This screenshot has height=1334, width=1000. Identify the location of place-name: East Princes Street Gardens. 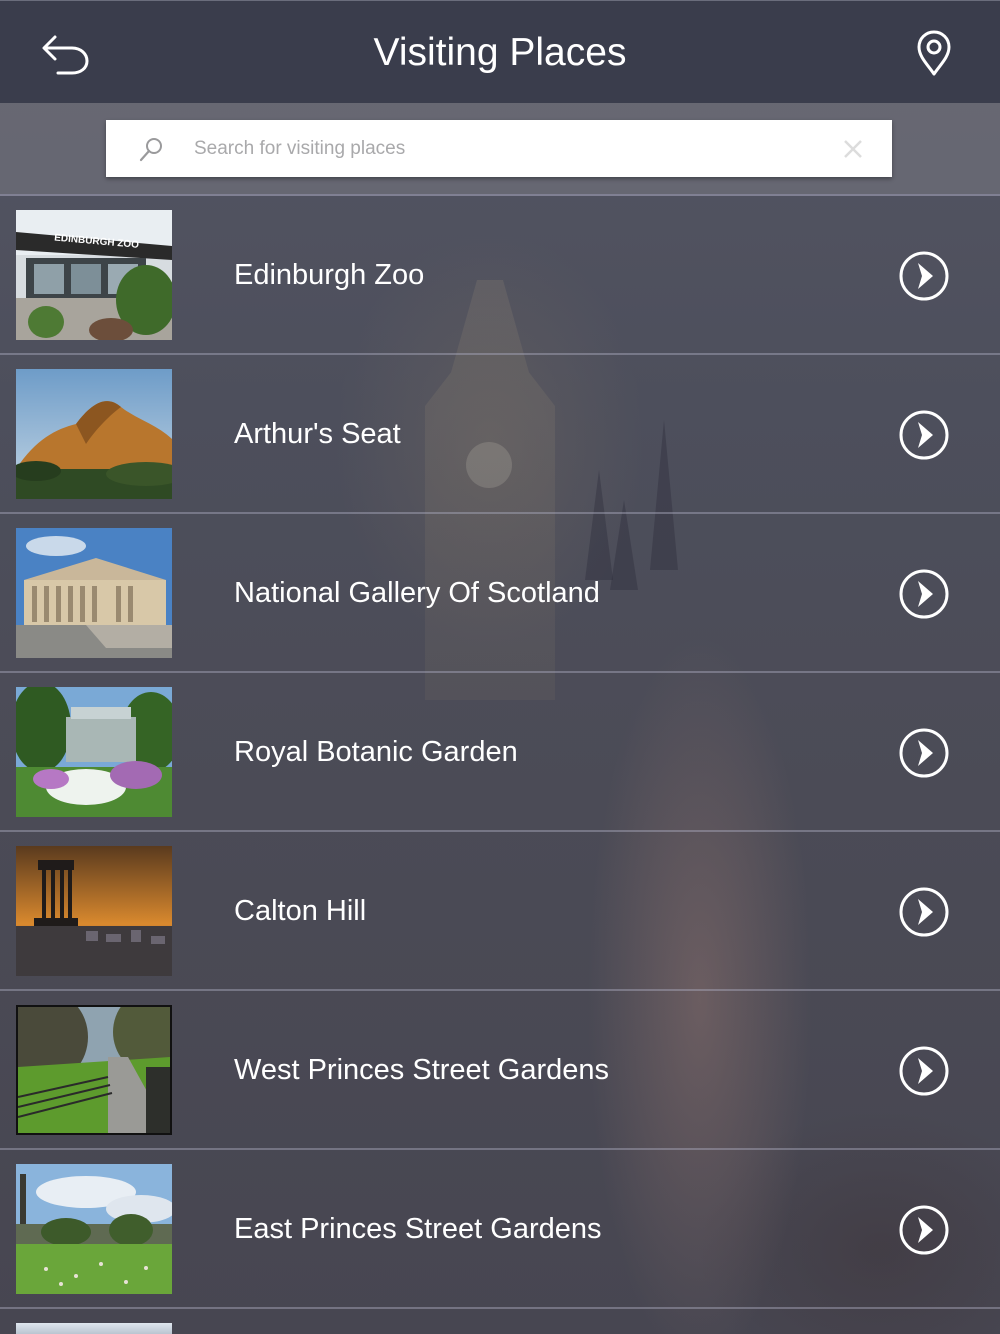
(418, 1229).